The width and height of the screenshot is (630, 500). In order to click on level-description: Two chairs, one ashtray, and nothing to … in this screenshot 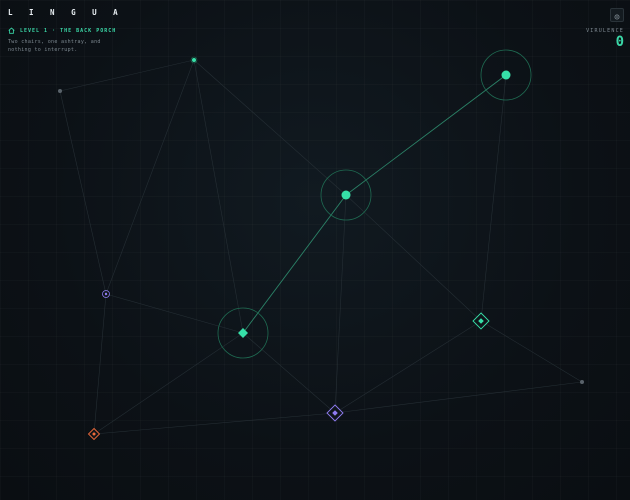, I will do `click(73, 46)`.